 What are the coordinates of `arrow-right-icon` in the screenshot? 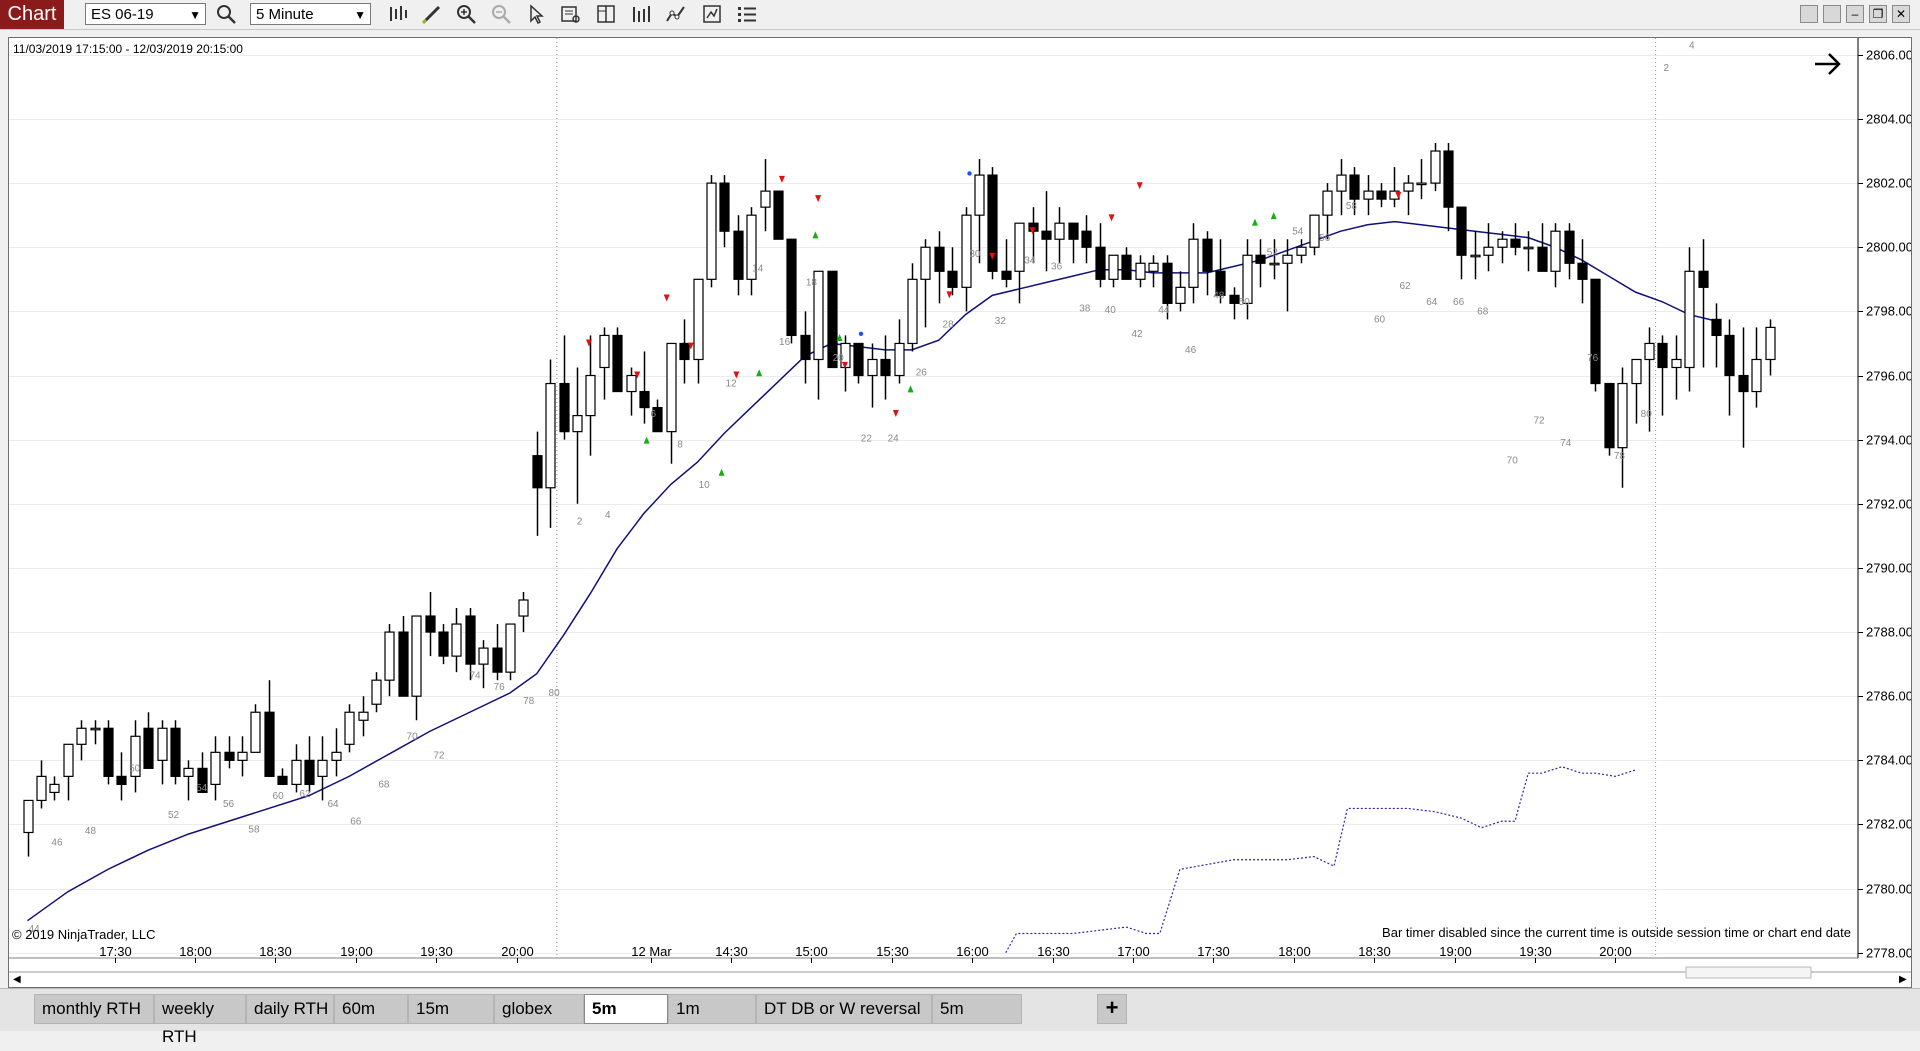 It's located at (1828, 64).